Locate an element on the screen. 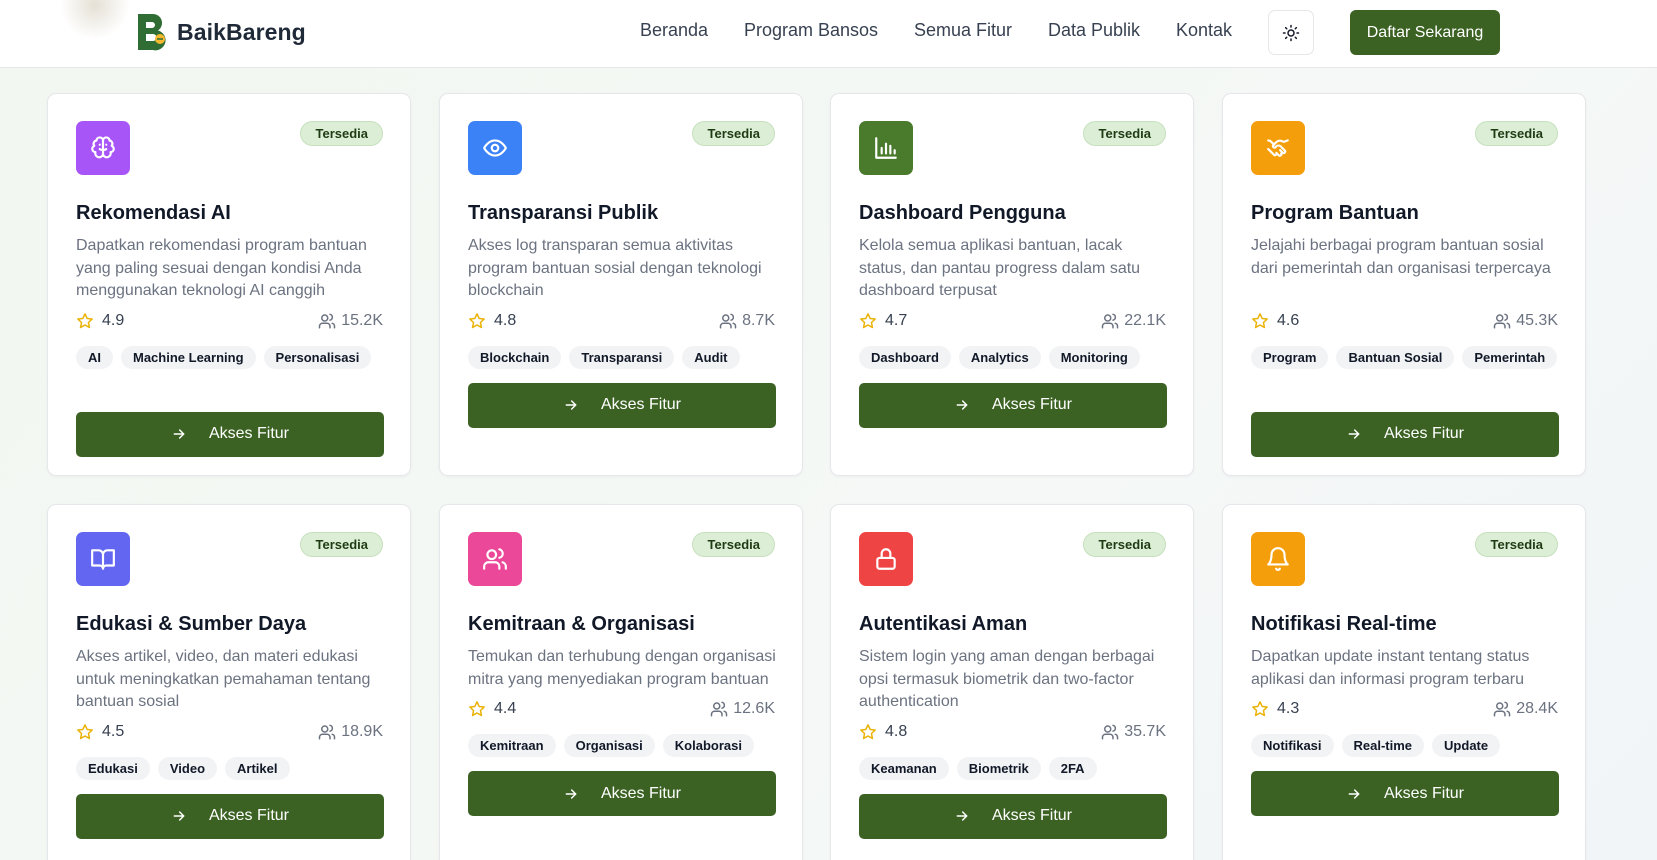 This screenshot has height=860, width=1657. tag-list: Blockchain Transparansi Audit is located at coordinates (623, 357).